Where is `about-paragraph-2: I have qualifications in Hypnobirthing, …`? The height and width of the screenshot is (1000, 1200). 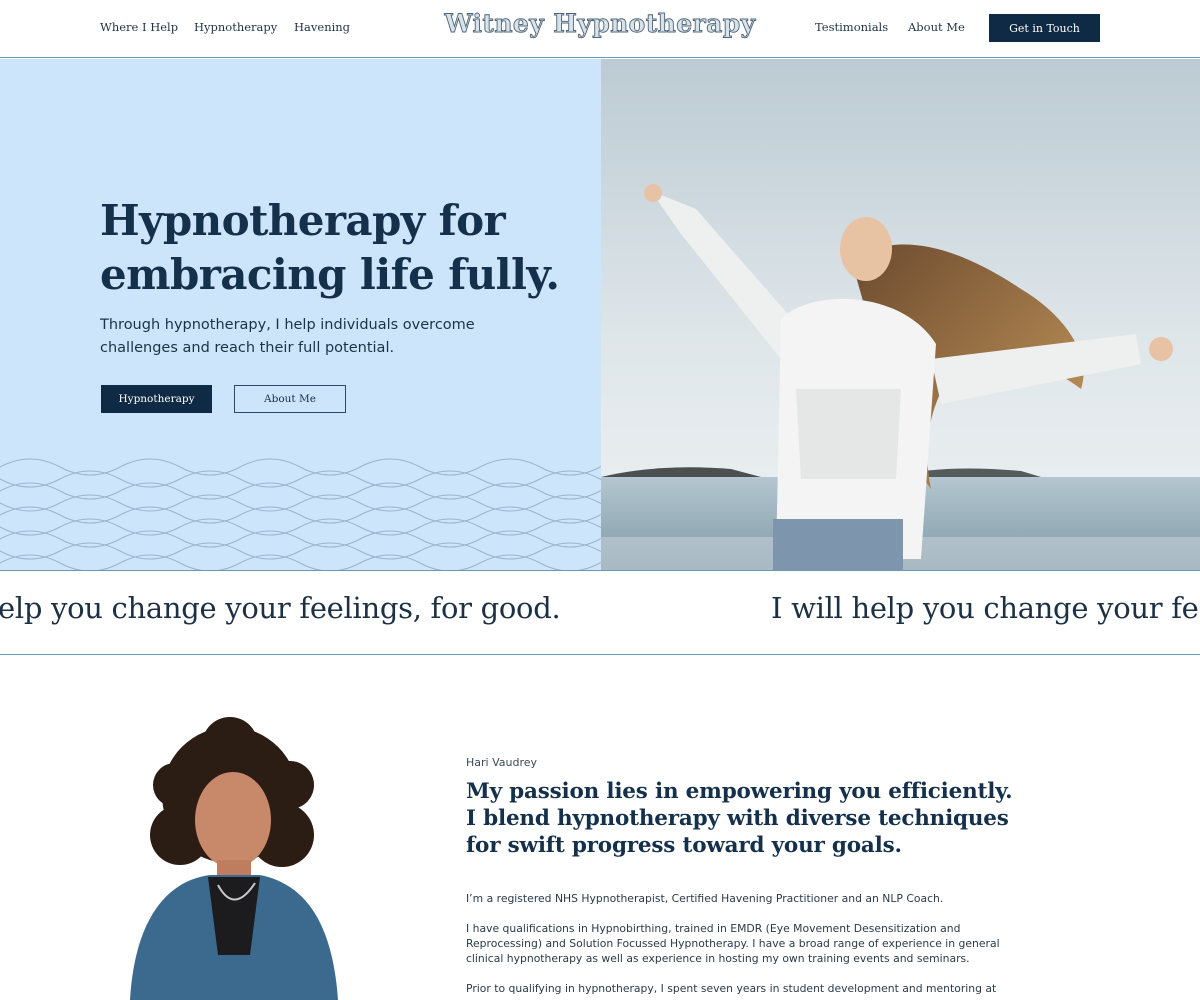 about-paragraph-2: I have qualifications in Hypnobirthing, … is located at coordinates (733, 943).